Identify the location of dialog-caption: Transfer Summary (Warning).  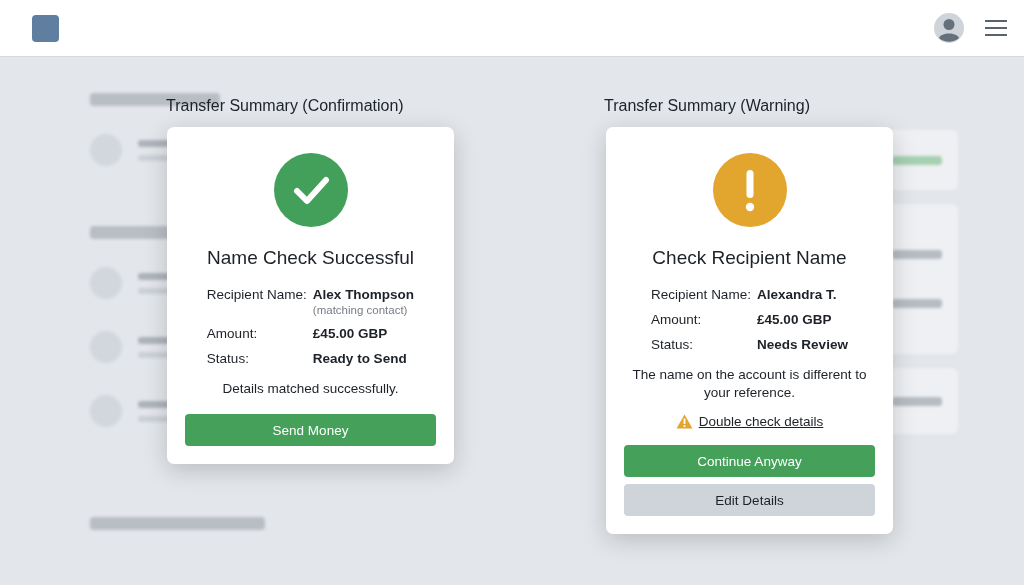
(707, 106).